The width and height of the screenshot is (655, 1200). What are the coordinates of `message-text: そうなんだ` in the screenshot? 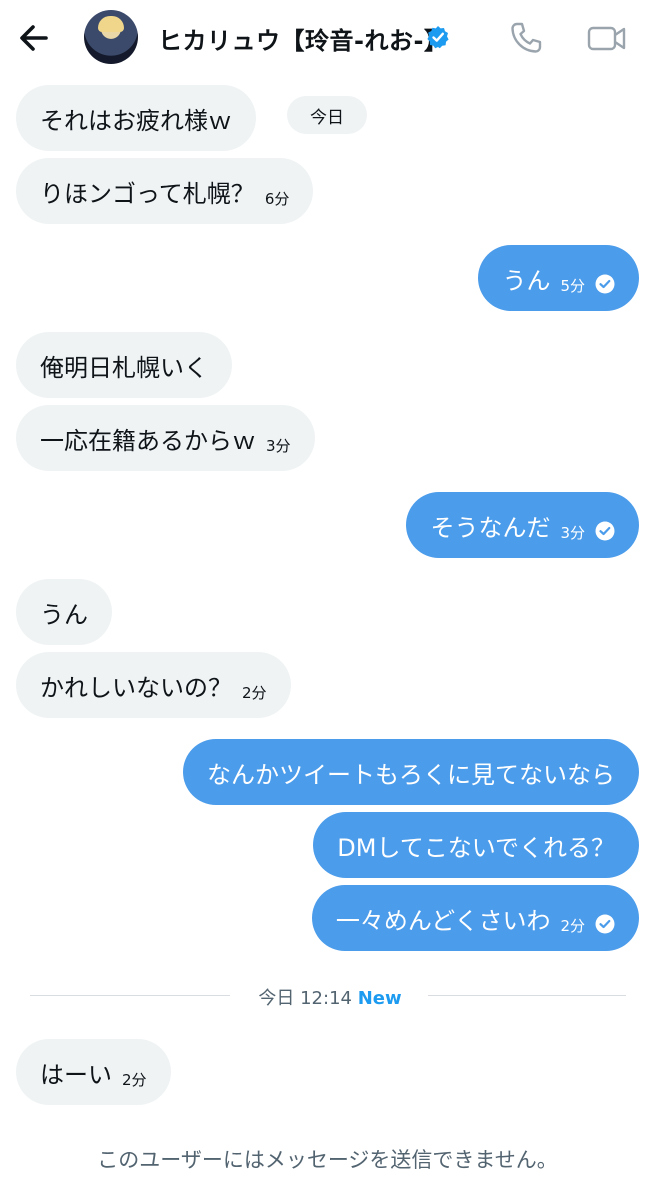 It's located at (490, 527).